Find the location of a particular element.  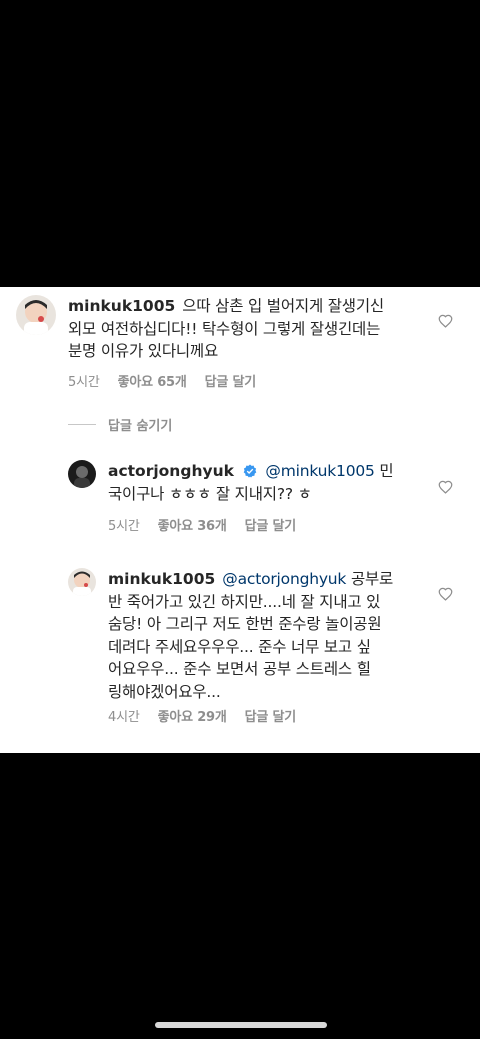

comment-line: 숨당! 아 그리구 저도 한번 준수랑 놀이공원 is located at coordinates (245, 624).